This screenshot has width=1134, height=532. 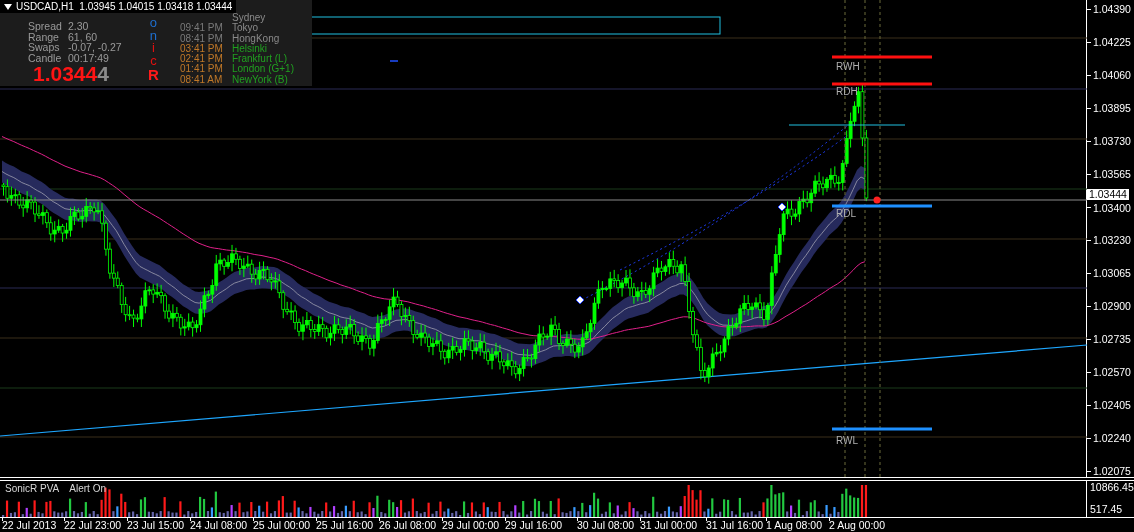 I want to click on session-time: 02:41 PM, so click(x=202, y=59).